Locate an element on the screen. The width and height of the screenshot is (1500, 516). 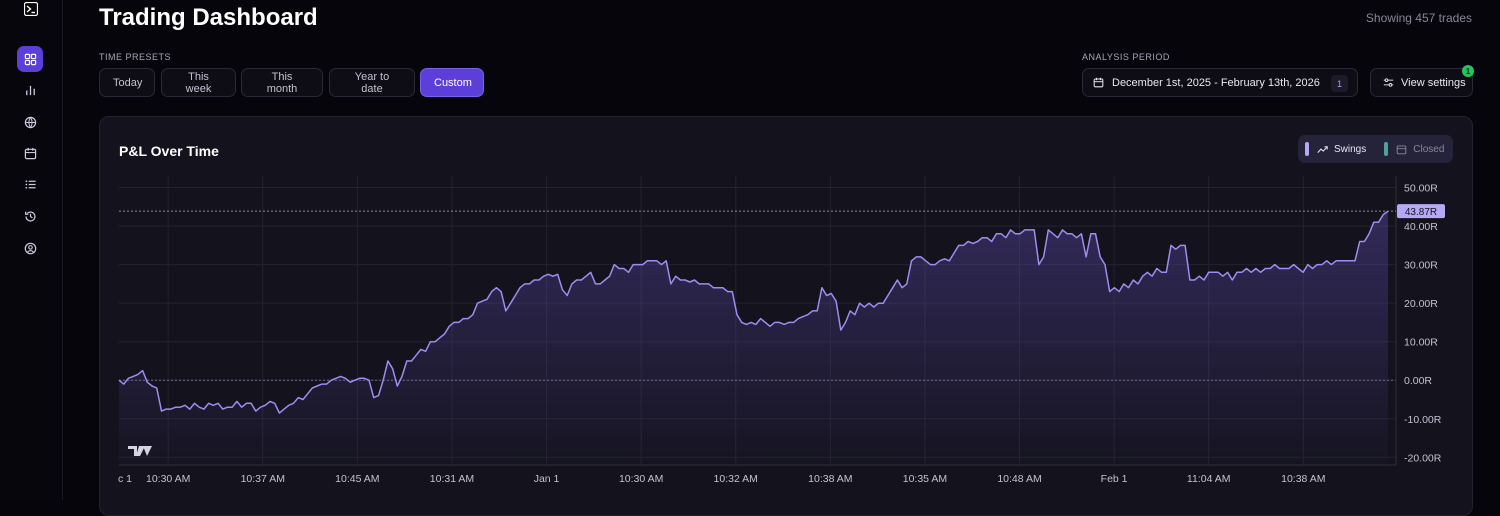
x-tick-label: Feb 1 is located at coordinates (1114, 479).